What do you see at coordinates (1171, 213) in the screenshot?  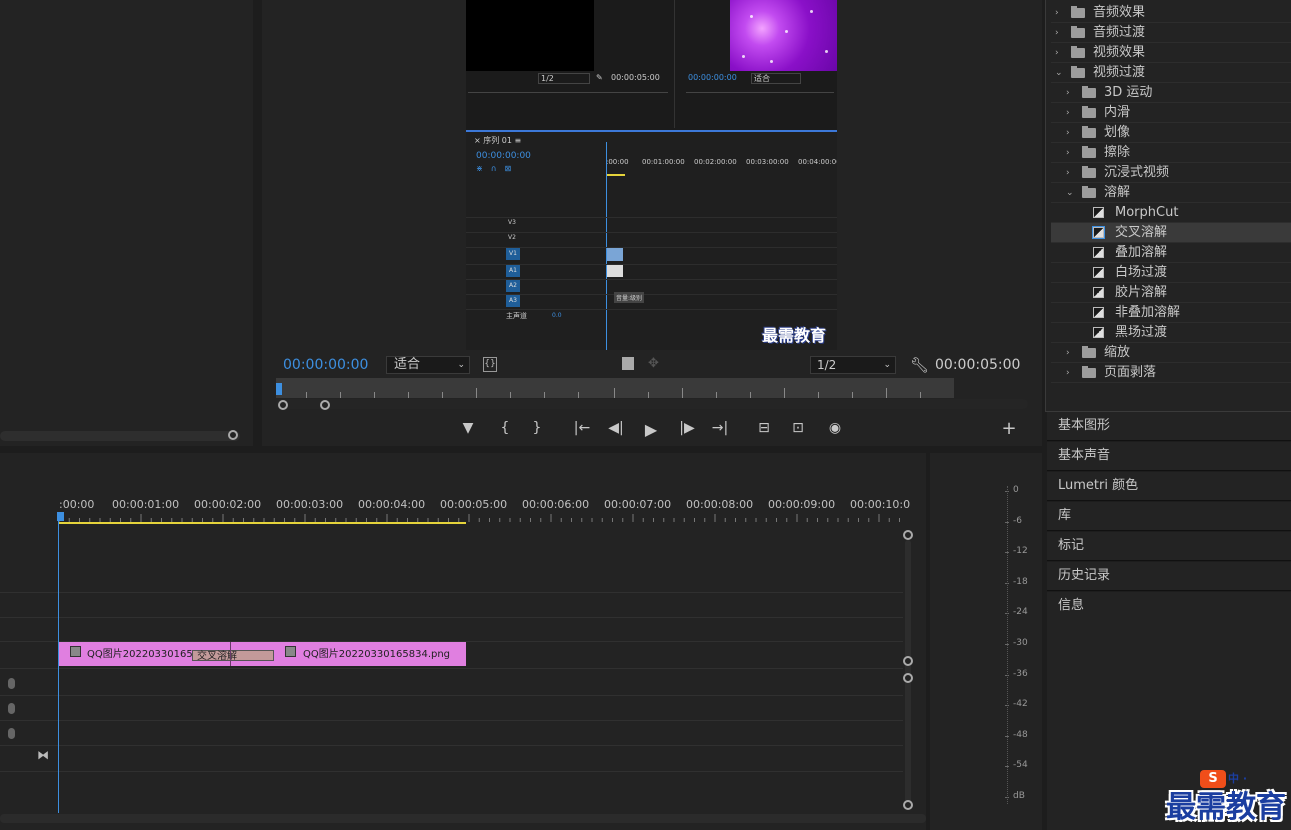 I see `effect-item: MorphCut` at bounding box center [1171, 213].